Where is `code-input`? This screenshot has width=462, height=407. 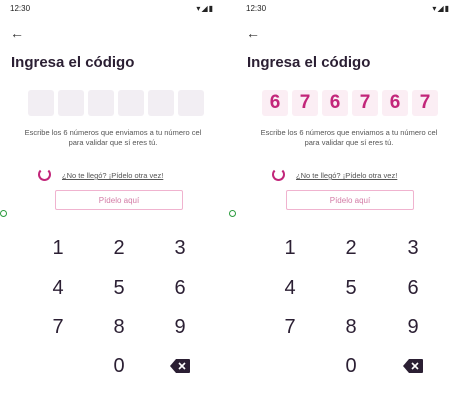
code-input is located at coordinates (116, 103).